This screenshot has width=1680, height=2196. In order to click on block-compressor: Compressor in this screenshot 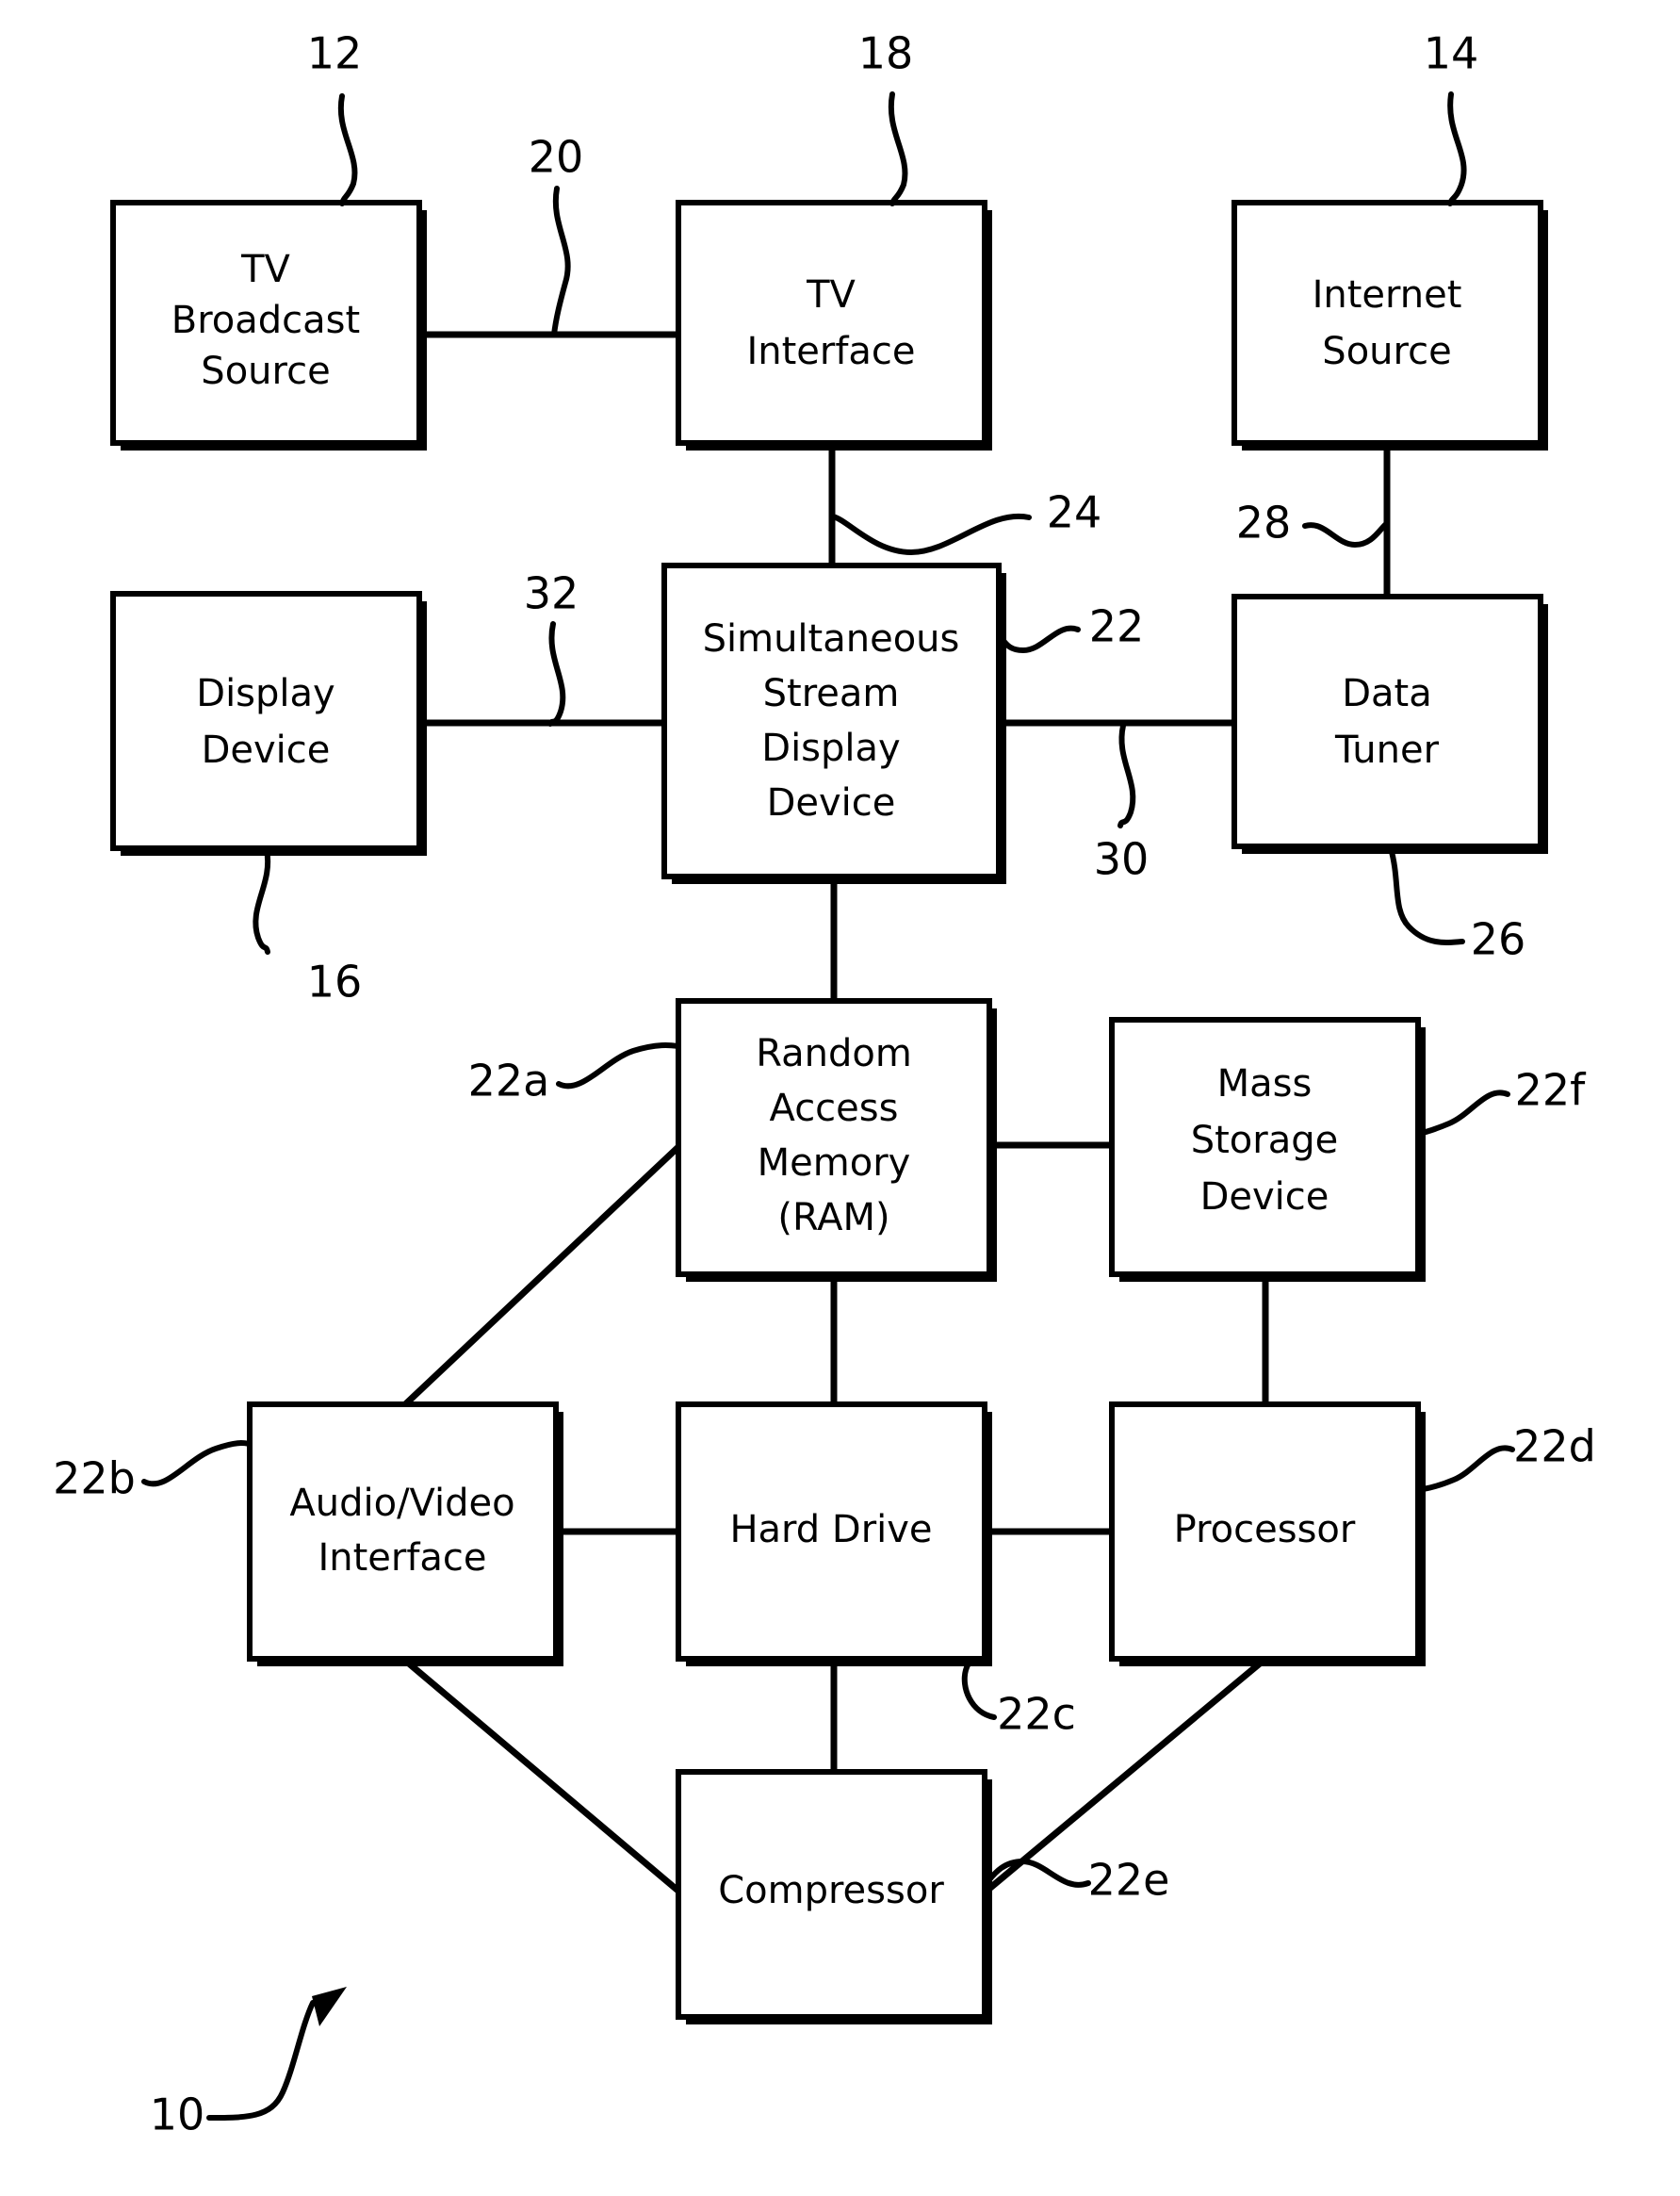, I will do `click(834, 1896)`.